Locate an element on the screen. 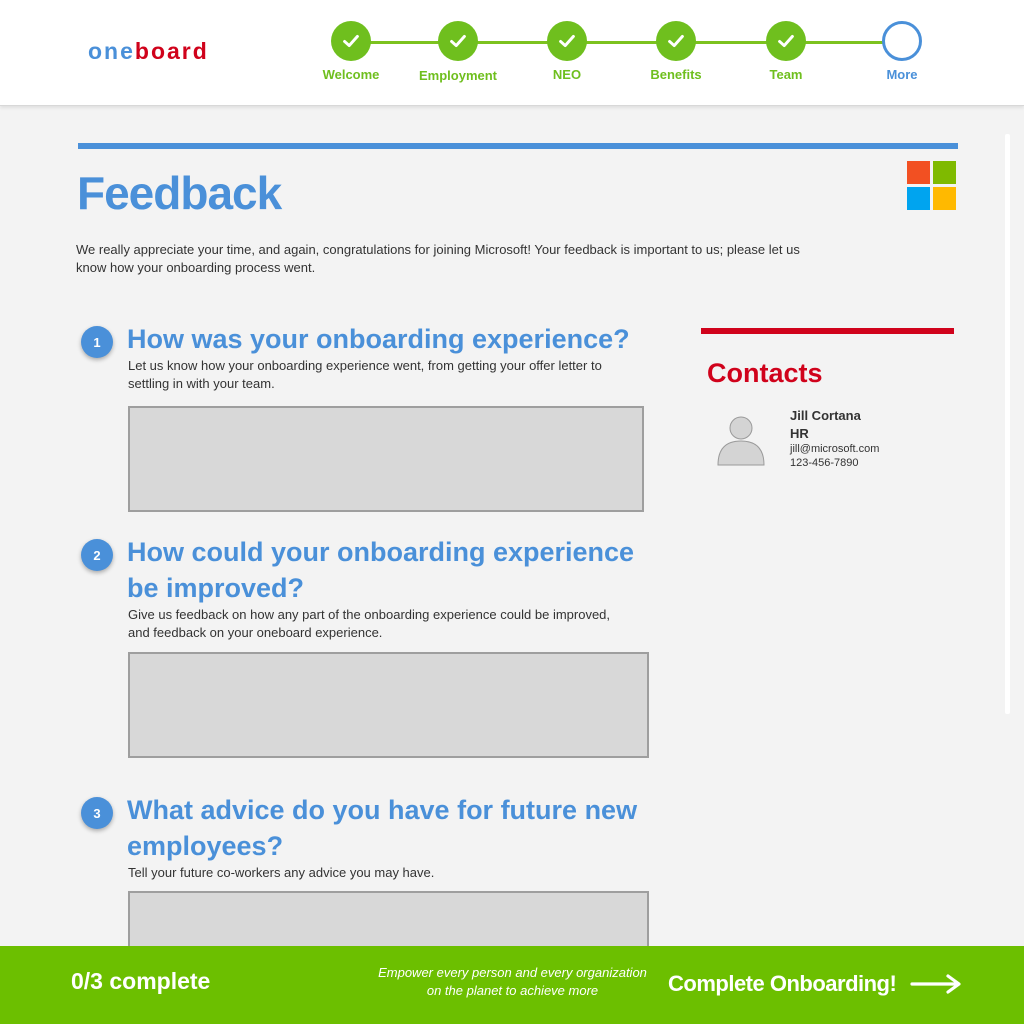 The image size is (1024, 1024). person-icon is located at coordinates (741, 440).